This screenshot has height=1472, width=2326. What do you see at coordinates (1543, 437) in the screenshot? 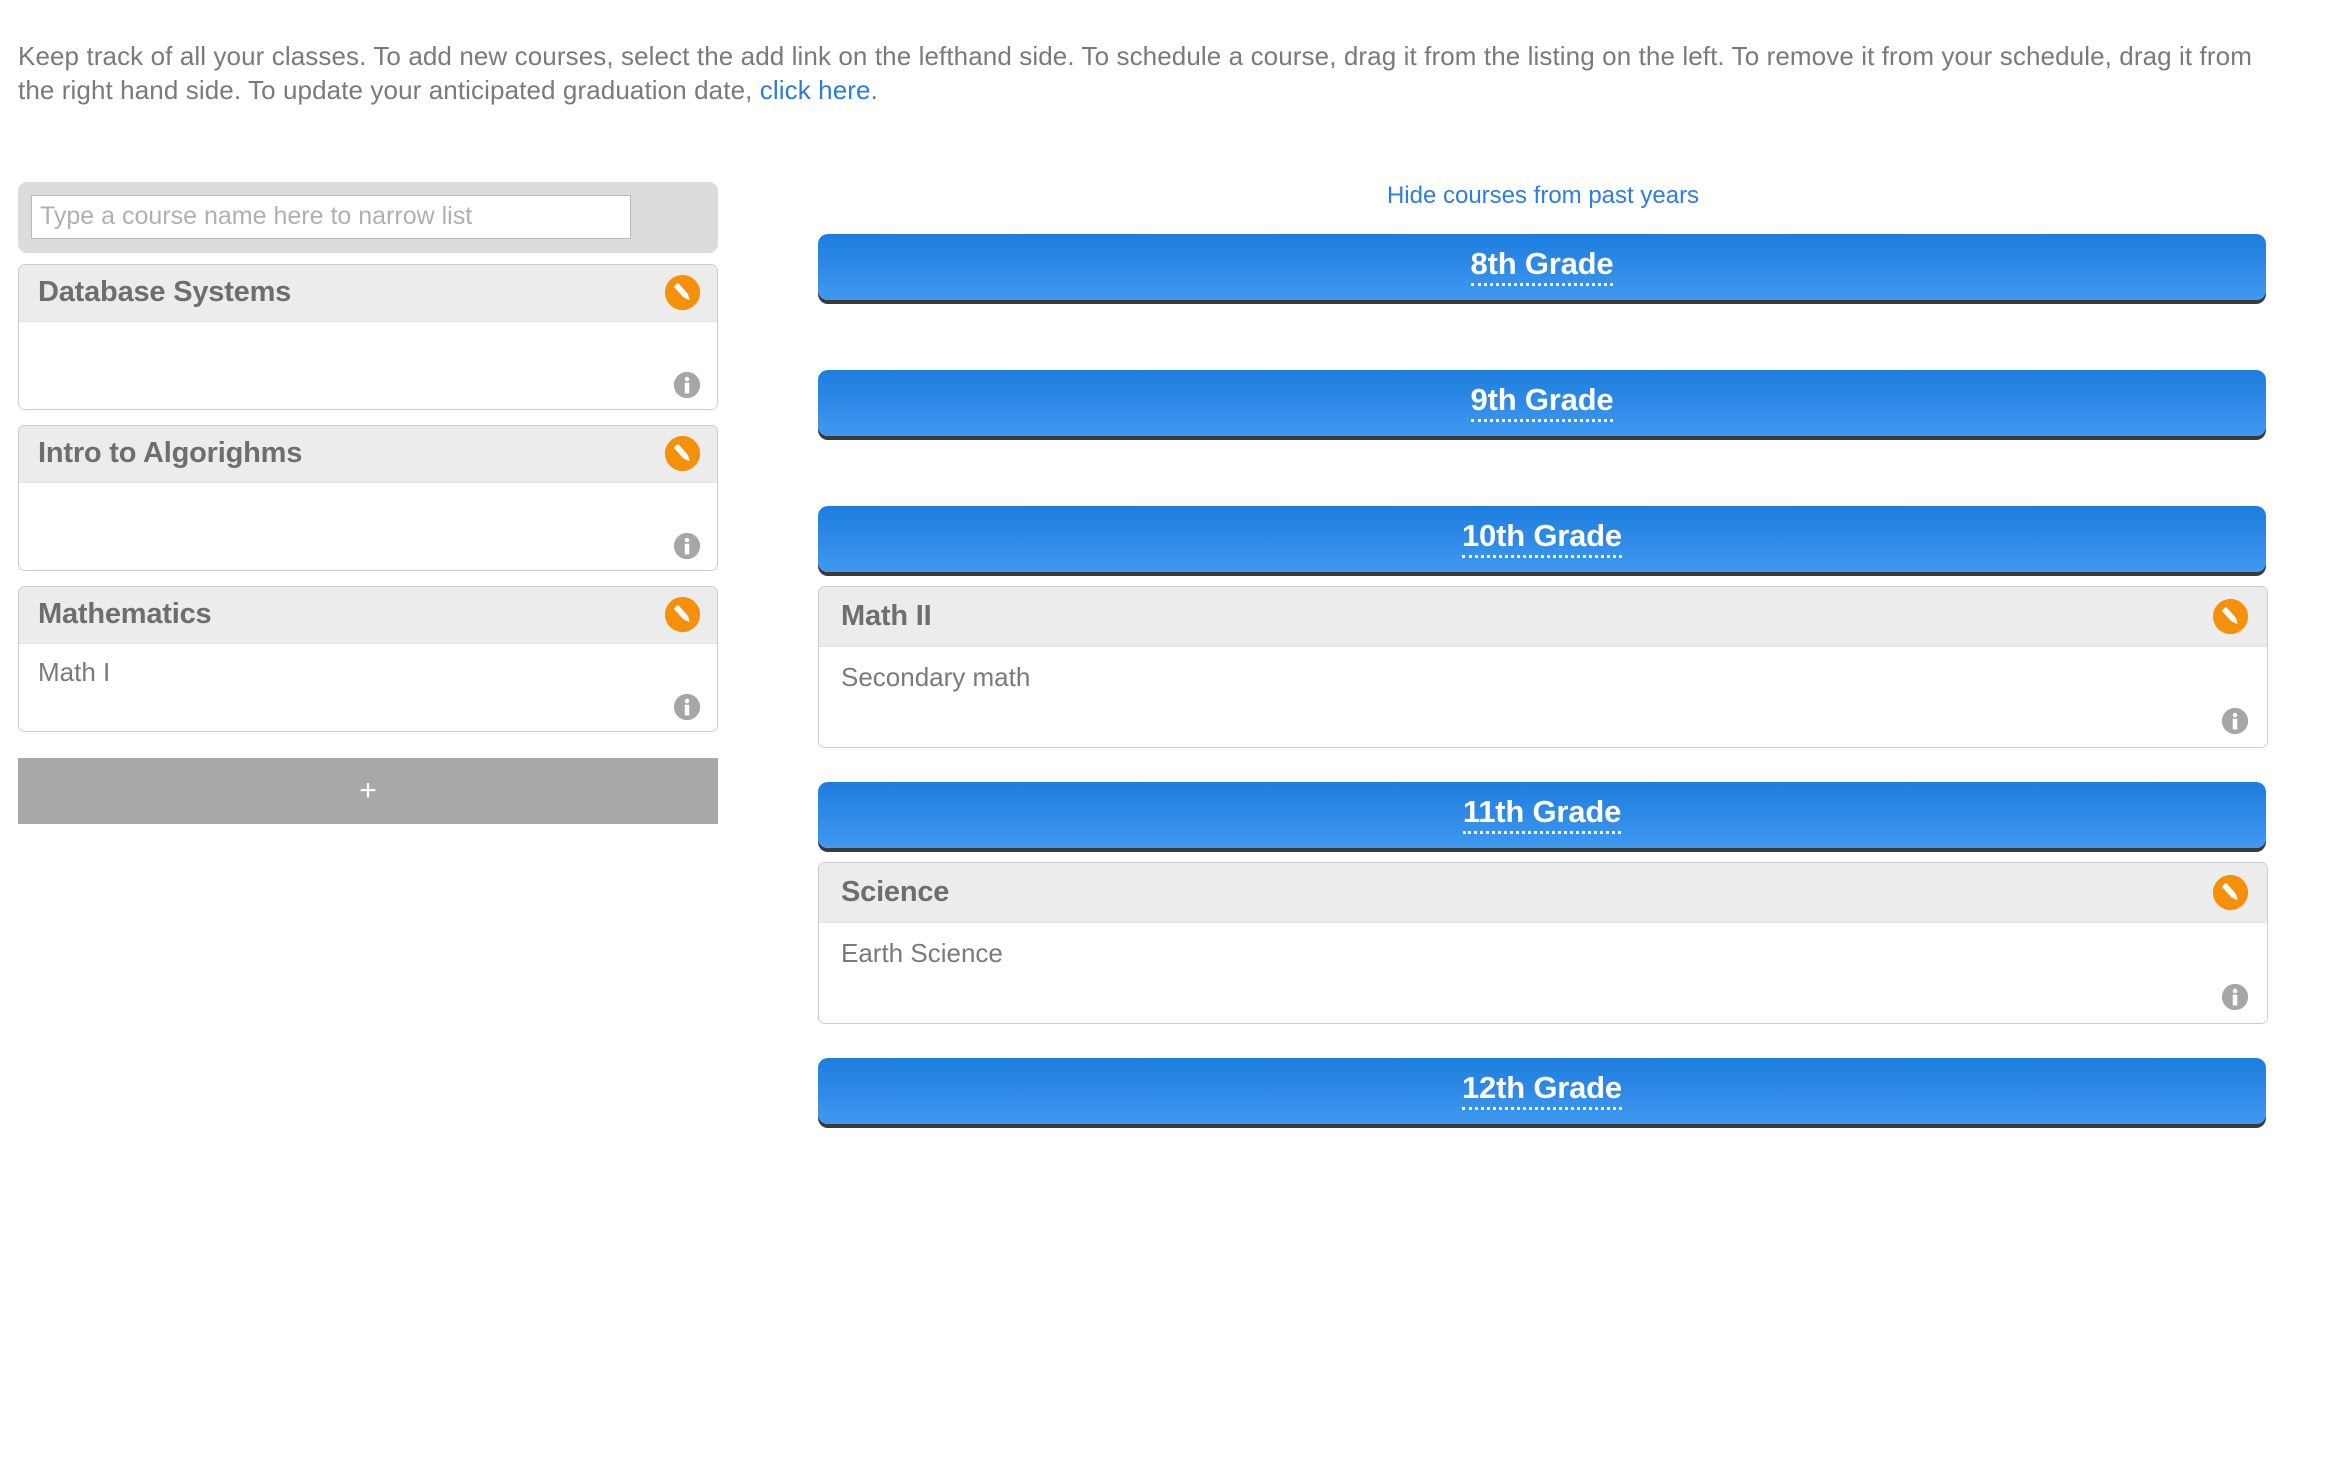
I see `grade-section-9th: 9th Grade` at bounding box center [1543, 437].